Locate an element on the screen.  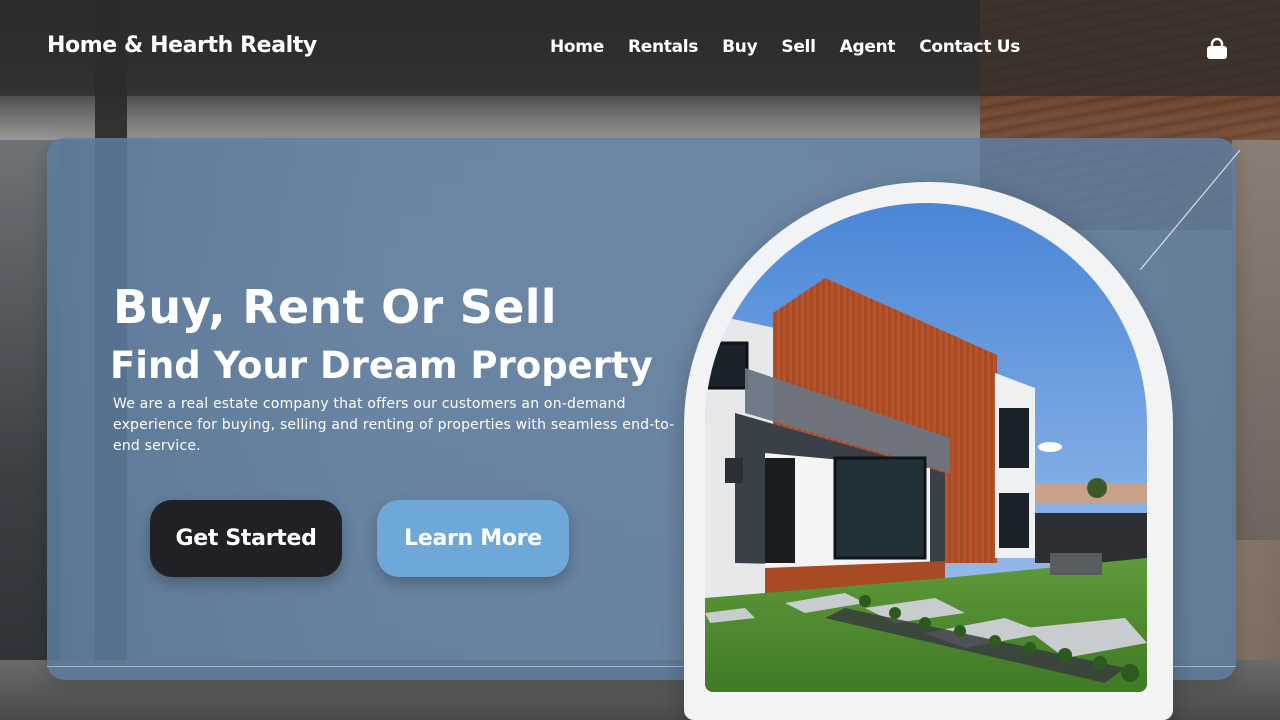
brand-logo: Home & Hearth Realty is located at coordinates (182, 45).